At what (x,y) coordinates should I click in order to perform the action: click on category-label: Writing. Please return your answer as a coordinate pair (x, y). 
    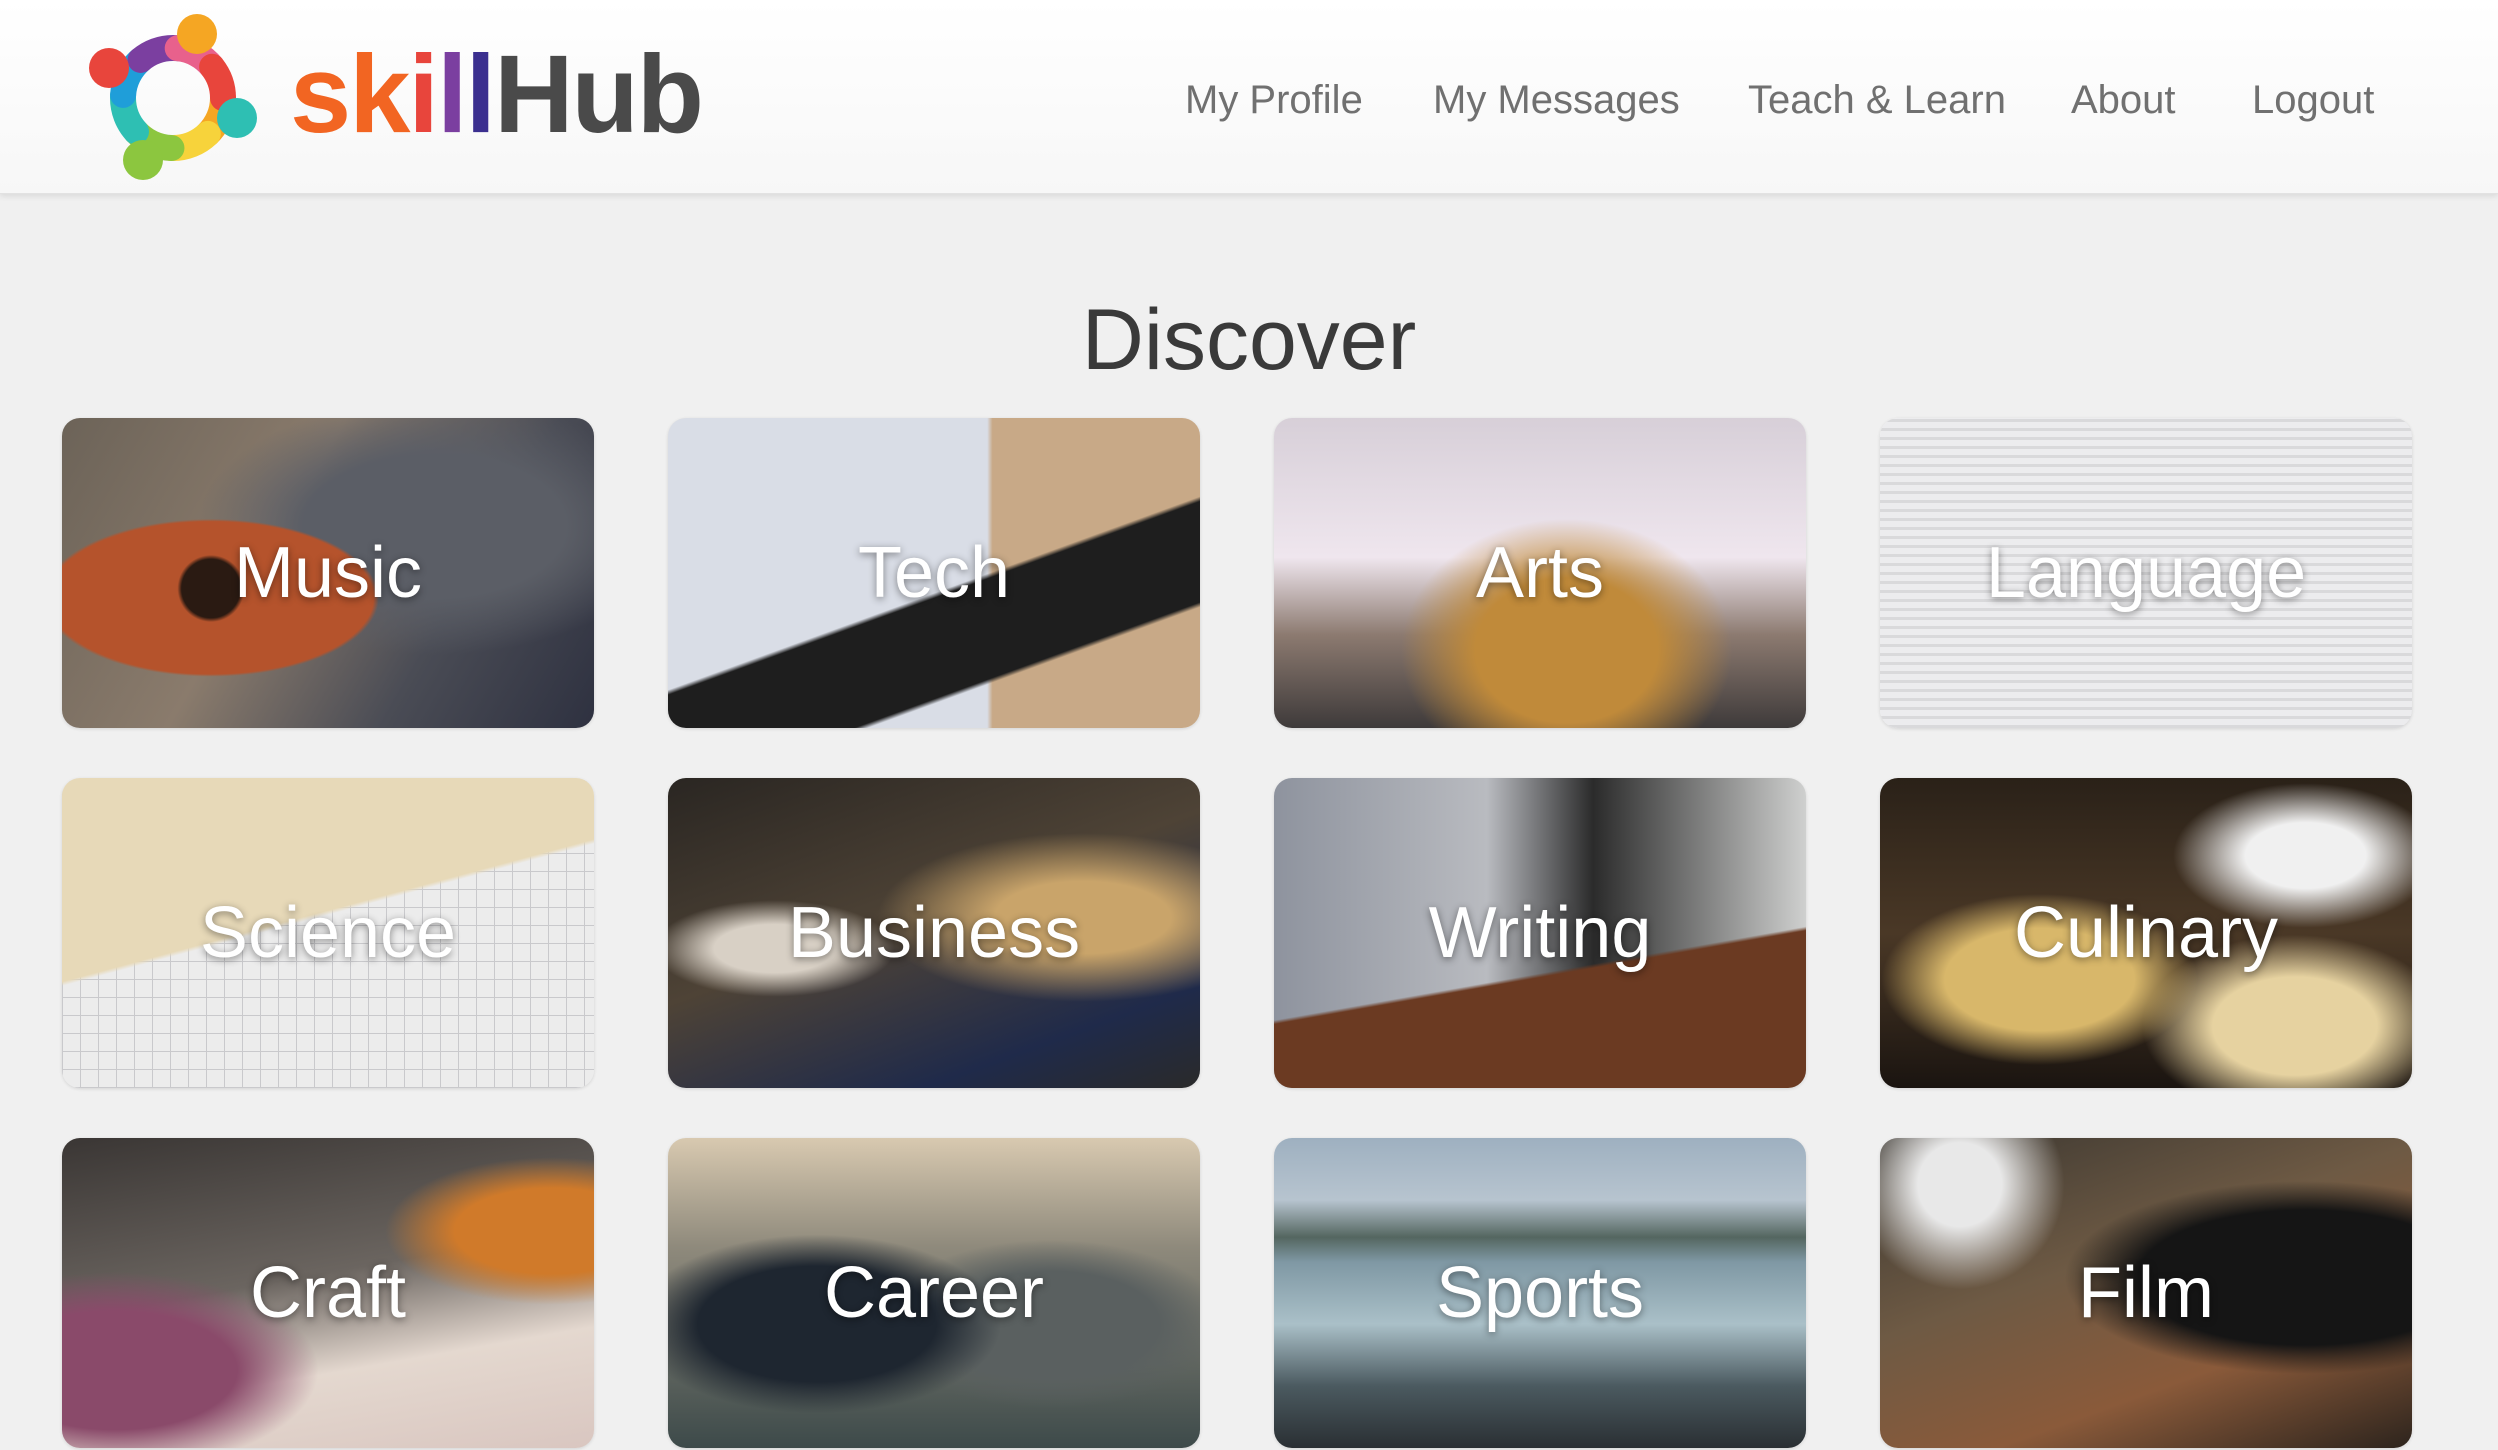
    Looking at the image, I should click on (1540, 933).